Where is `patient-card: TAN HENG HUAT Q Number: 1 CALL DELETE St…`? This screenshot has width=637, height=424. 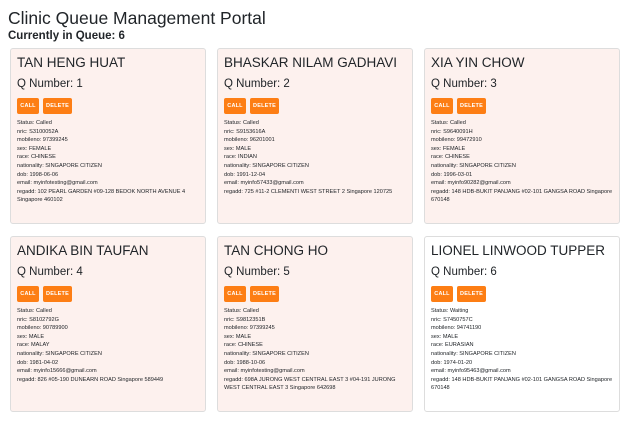
patient-card: TAN HENG HUAT Q Number: 1 CALL DELETE St… is located at coordinates (108, 136).